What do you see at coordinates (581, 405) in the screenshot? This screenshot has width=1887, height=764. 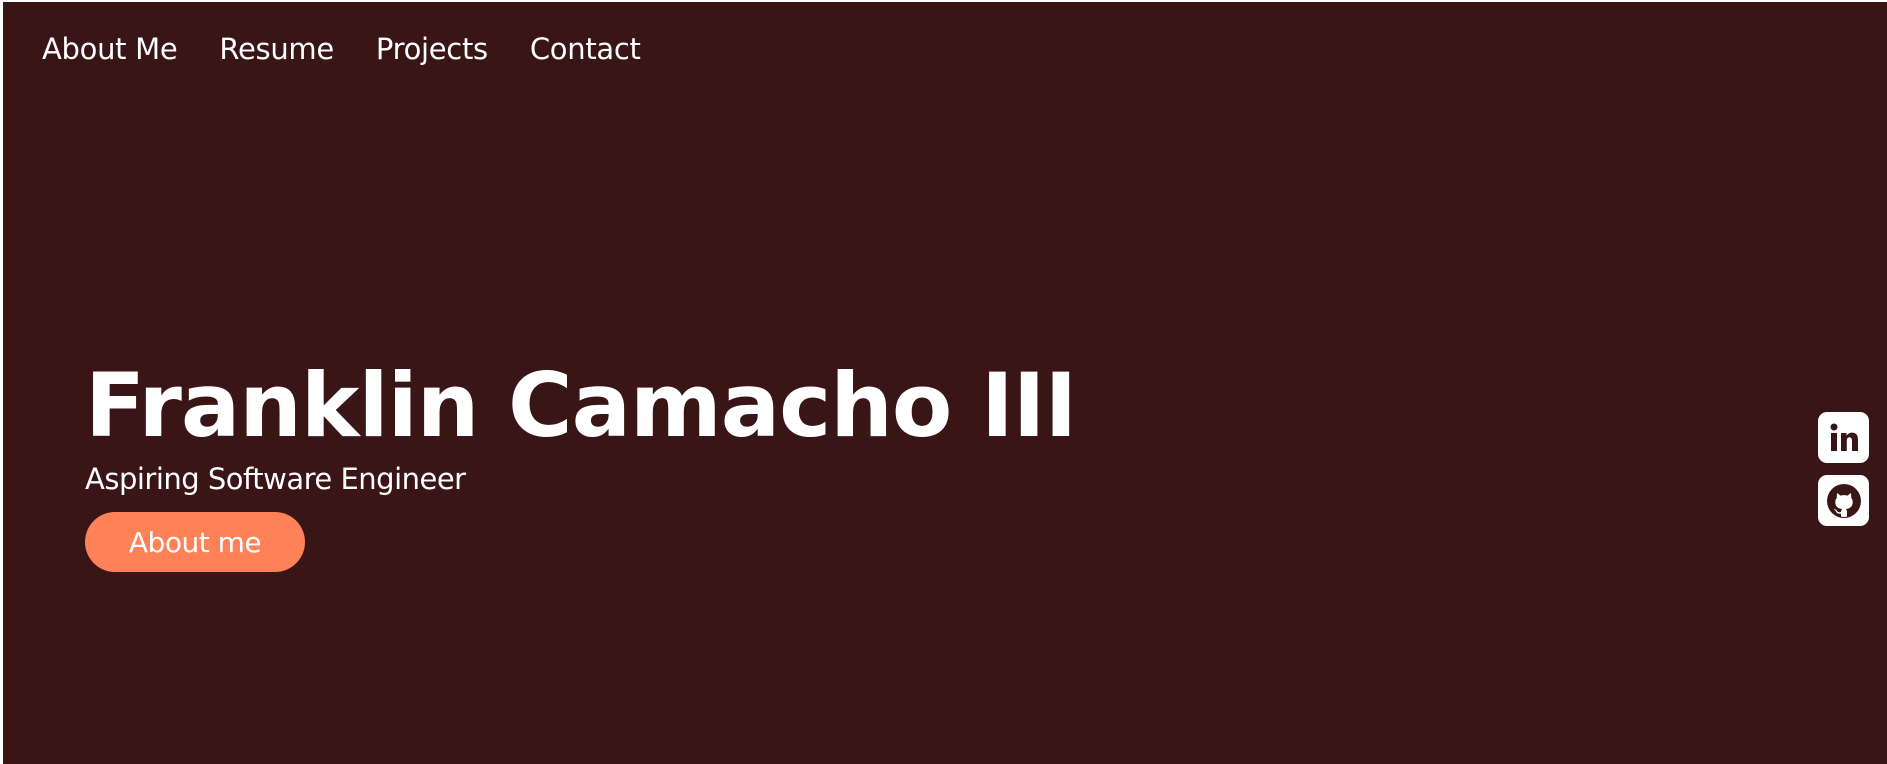 I see `hero-title: Franklin Camacho III` at bounding box center [581, 405].